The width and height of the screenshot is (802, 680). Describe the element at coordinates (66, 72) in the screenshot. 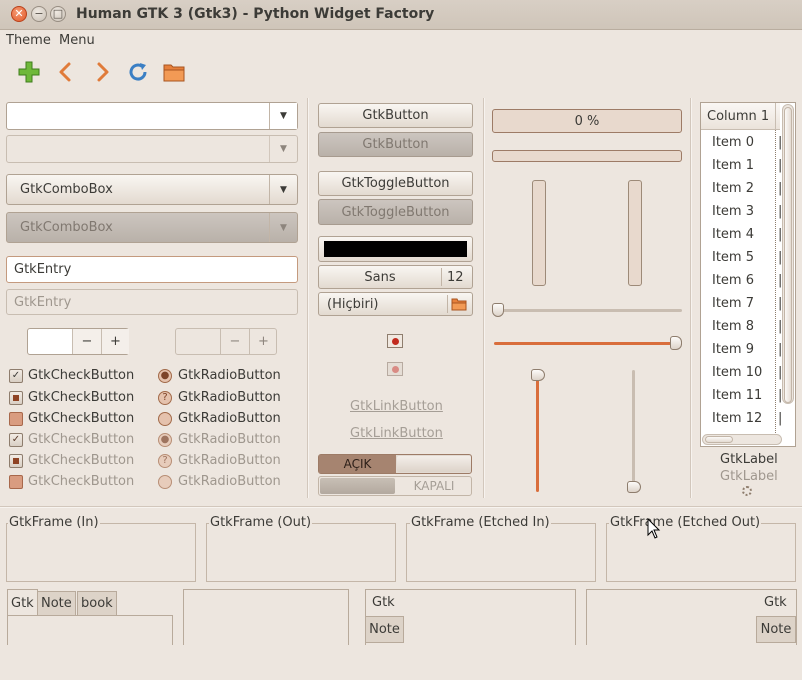

I see `back-icon` at that location.